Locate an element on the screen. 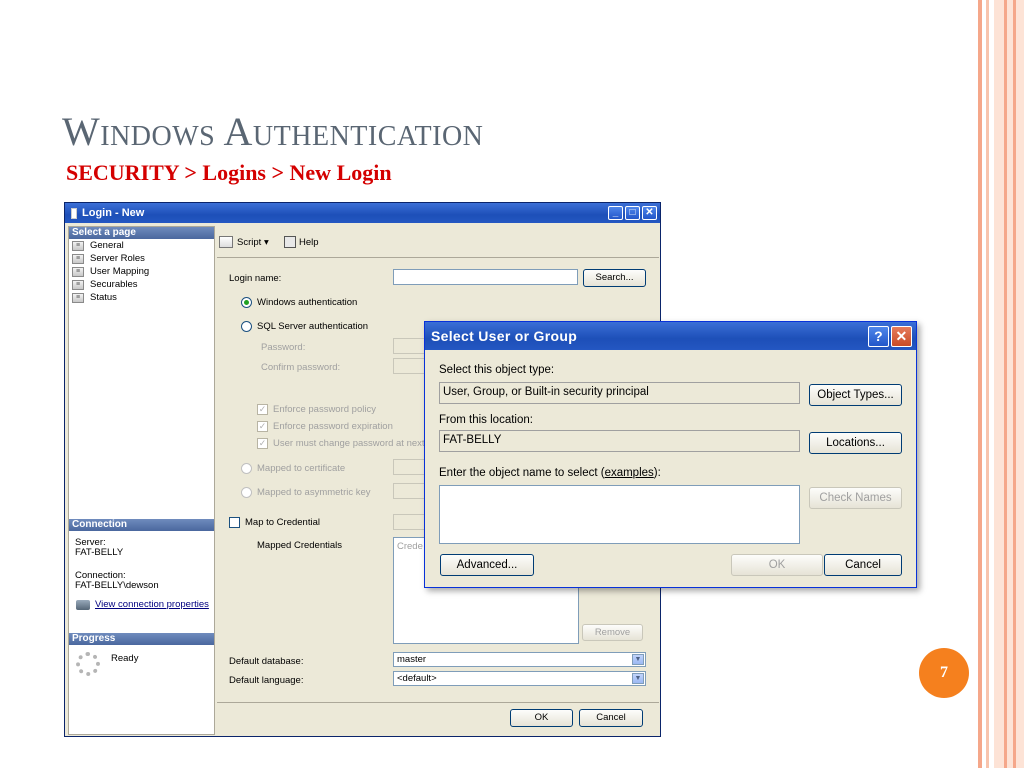 The image size is (1024, 768). page-item-general: ≡ General is located at coordinates (141, 245).